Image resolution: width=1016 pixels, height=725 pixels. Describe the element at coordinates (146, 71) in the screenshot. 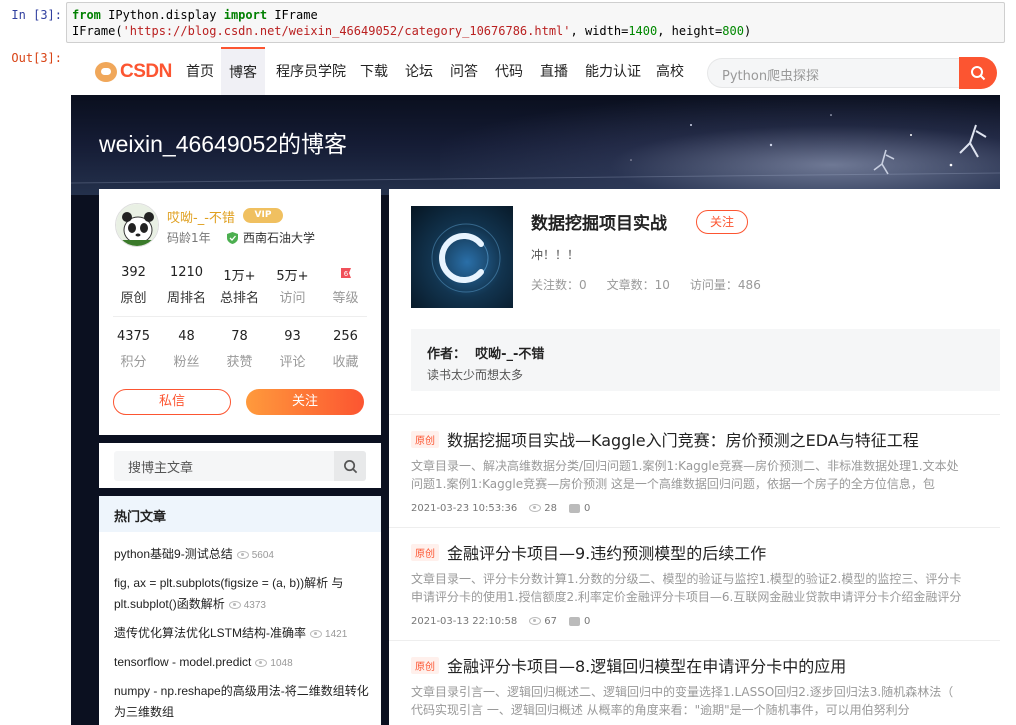

I see `logo-text: CSDN` at that location.